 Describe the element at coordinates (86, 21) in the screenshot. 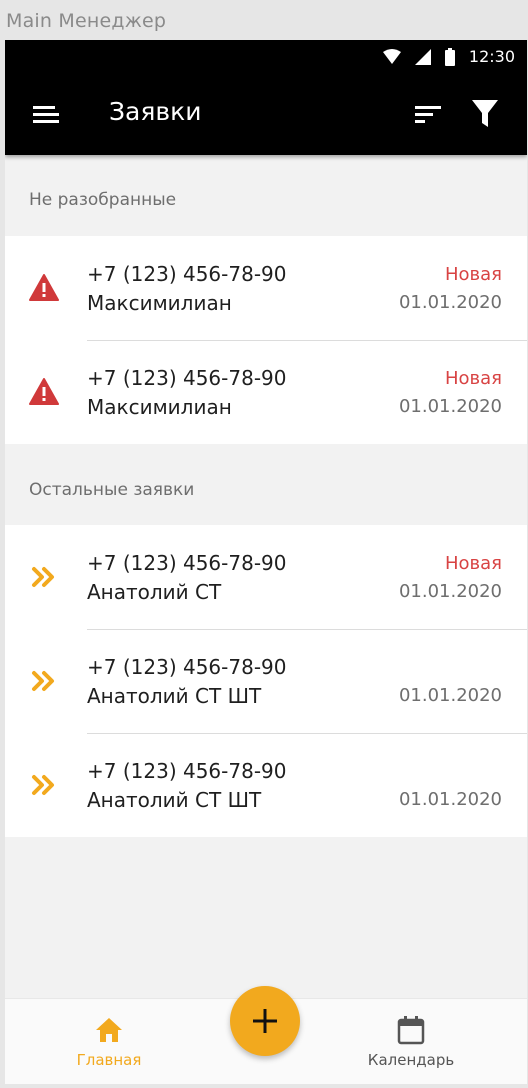

I see `window-title: Main Менеджер` at that location.